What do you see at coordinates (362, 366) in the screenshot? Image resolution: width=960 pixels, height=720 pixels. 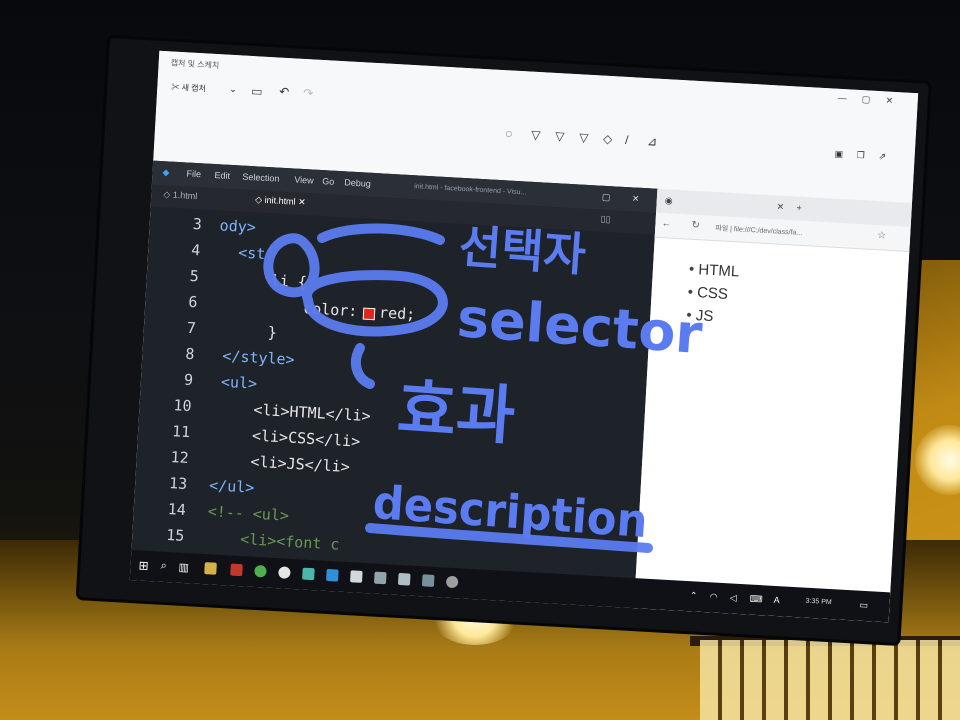 I see `ink-hook` at bounding box center [362, 366].